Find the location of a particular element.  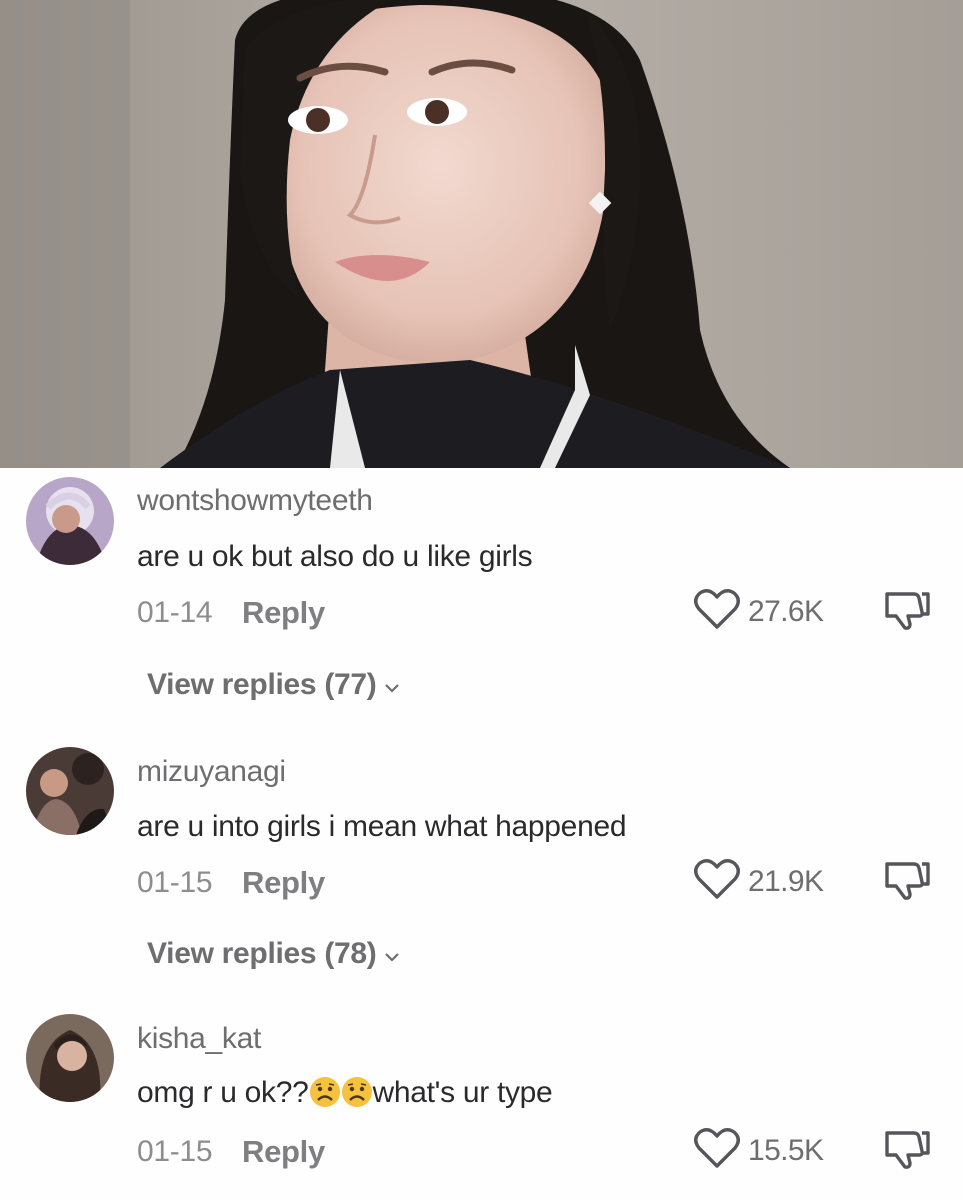

view-replies-toggle: View replies (78) is located at coordinates (273, 954).